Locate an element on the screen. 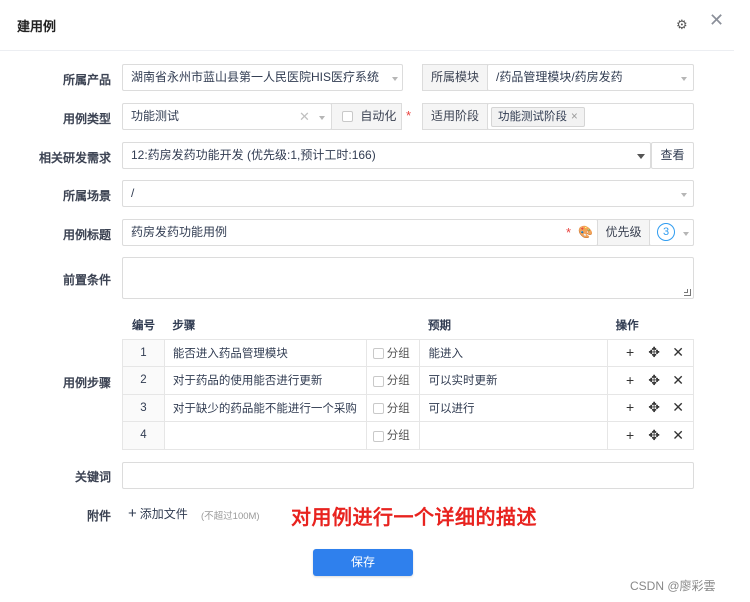 This screenshot has height=602, width=750. automation-label: 自动化 is located at coordinates (378, 116).